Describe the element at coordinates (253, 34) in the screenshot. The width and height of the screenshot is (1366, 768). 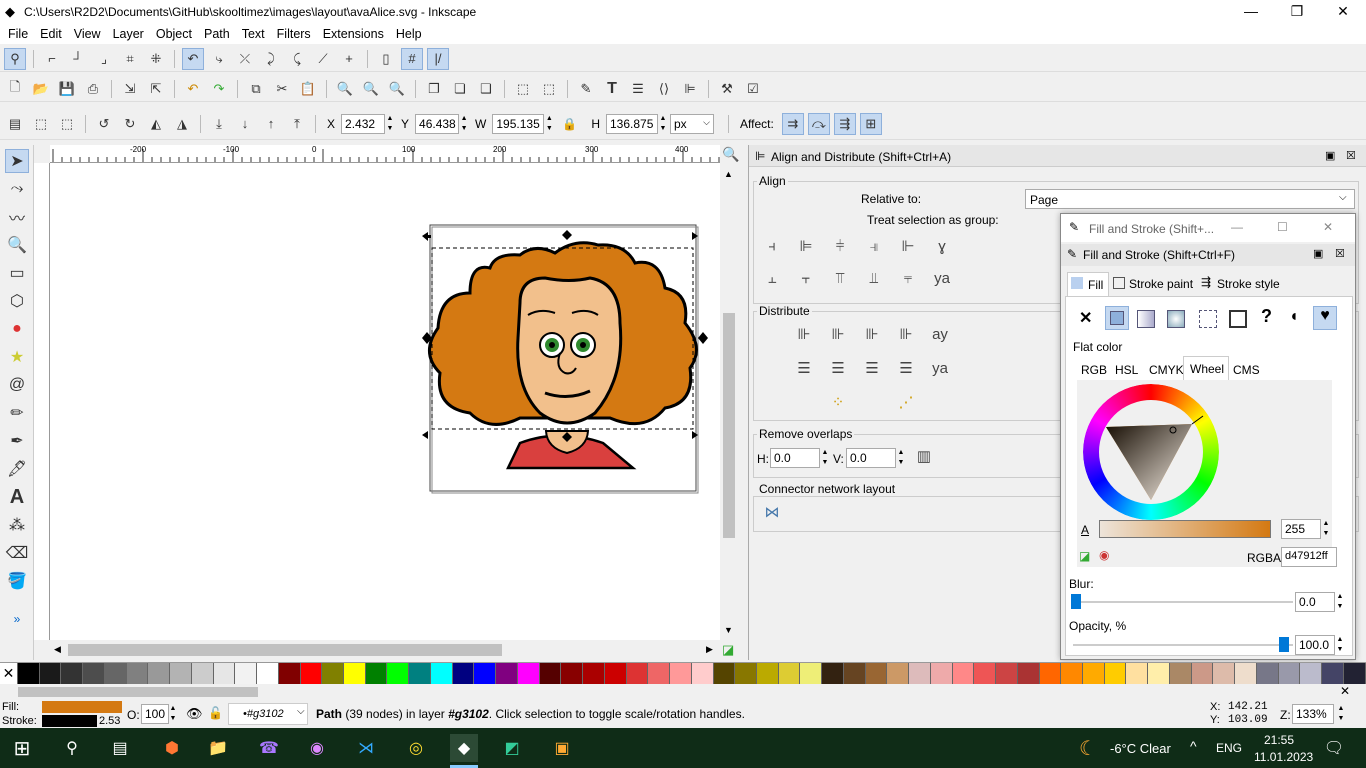
I see `menu-text: Text` at that location.